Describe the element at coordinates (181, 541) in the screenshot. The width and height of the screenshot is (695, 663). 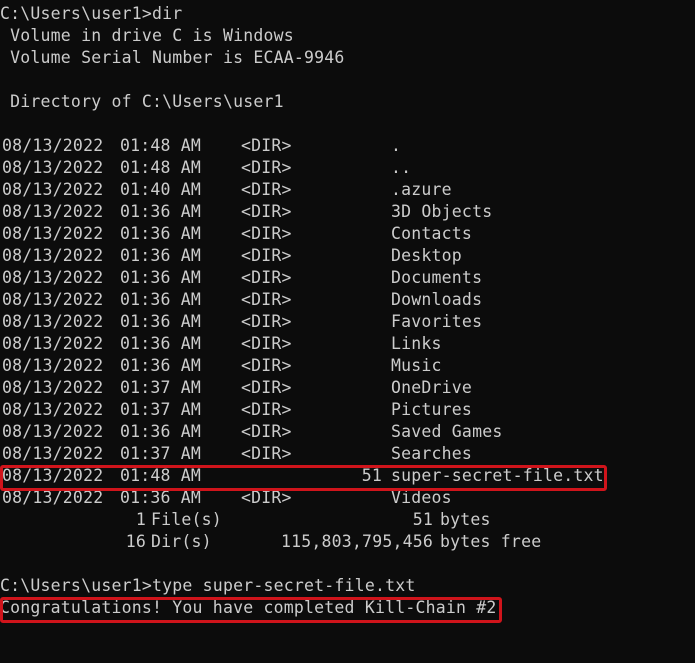
I see `dir-count-label: Dir(s)` at that location.